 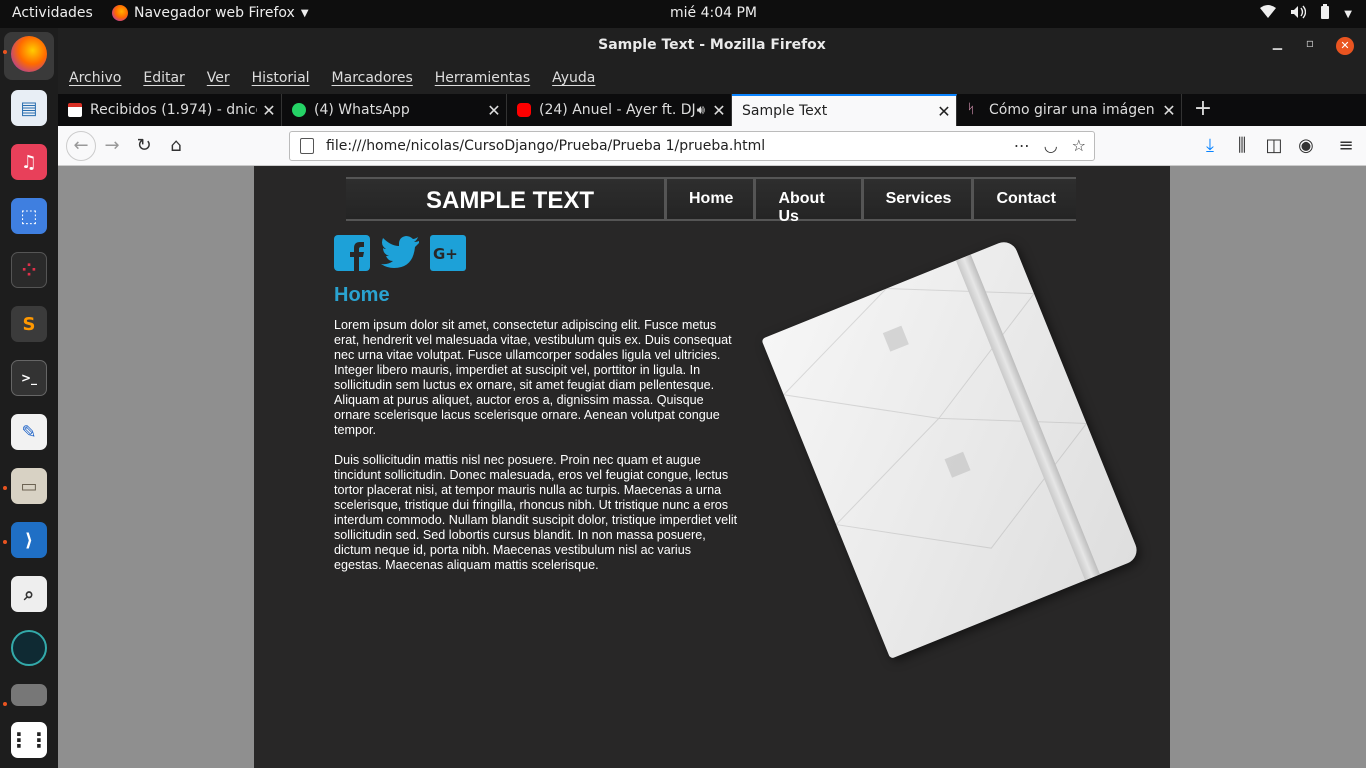 What do you see at coordinates (29, 432) in the screenshot?
I see `text-editor-icon: ✎` at bounding box center [29, 432].